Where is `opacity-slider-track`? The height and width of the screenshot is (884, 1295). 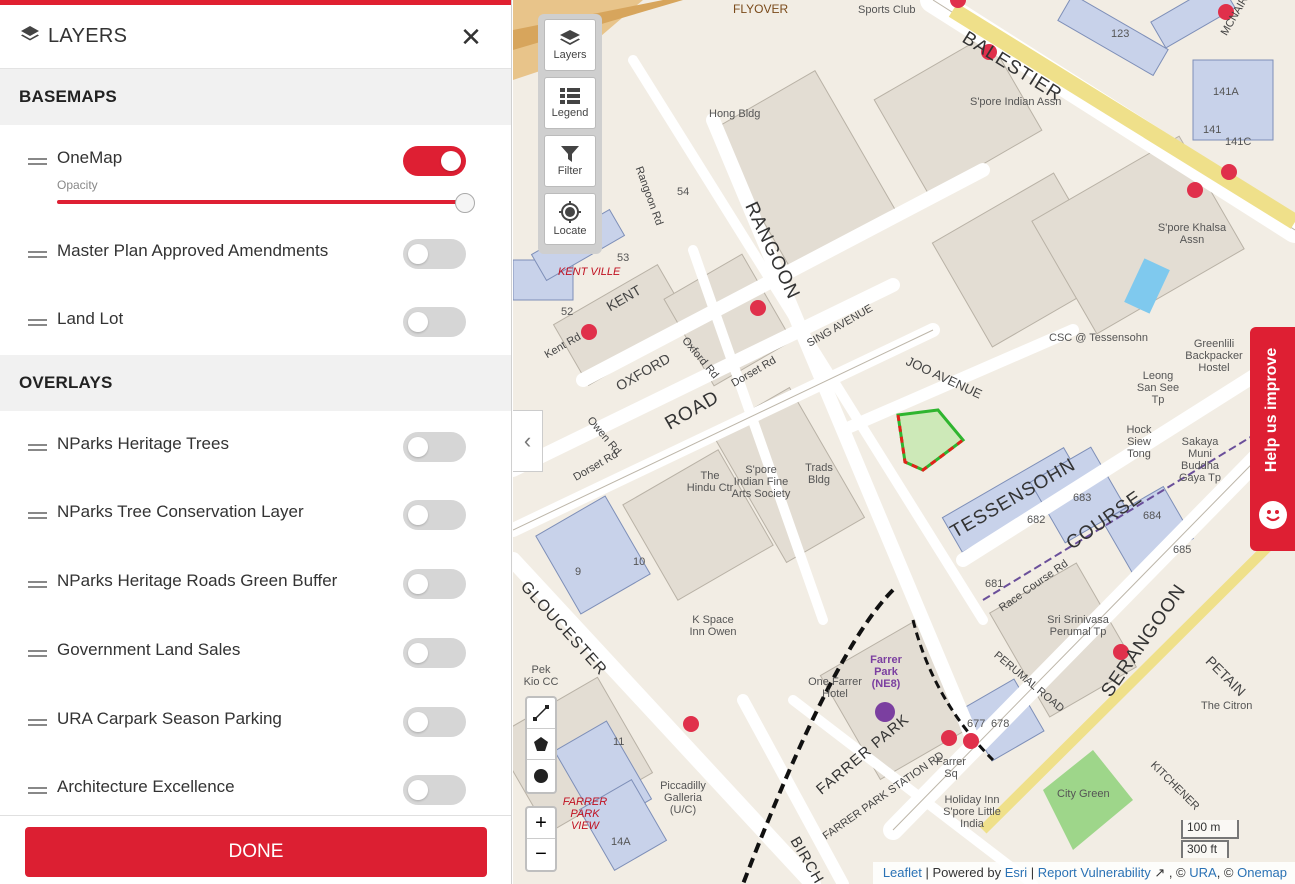
opacity-slider-track is located at coordinates (261, 202).